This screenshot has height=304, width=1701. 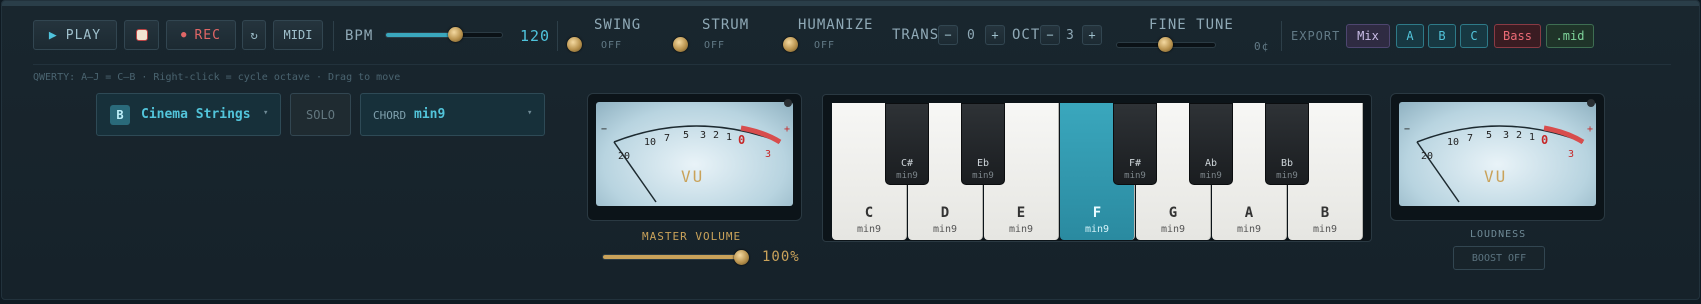 What do you see at coordinates (694, 154) in the screenshot?
I see `vu-face: 20 10 7 5 3 2 1 0 3 − + VU` at bounding box center [694, 154].